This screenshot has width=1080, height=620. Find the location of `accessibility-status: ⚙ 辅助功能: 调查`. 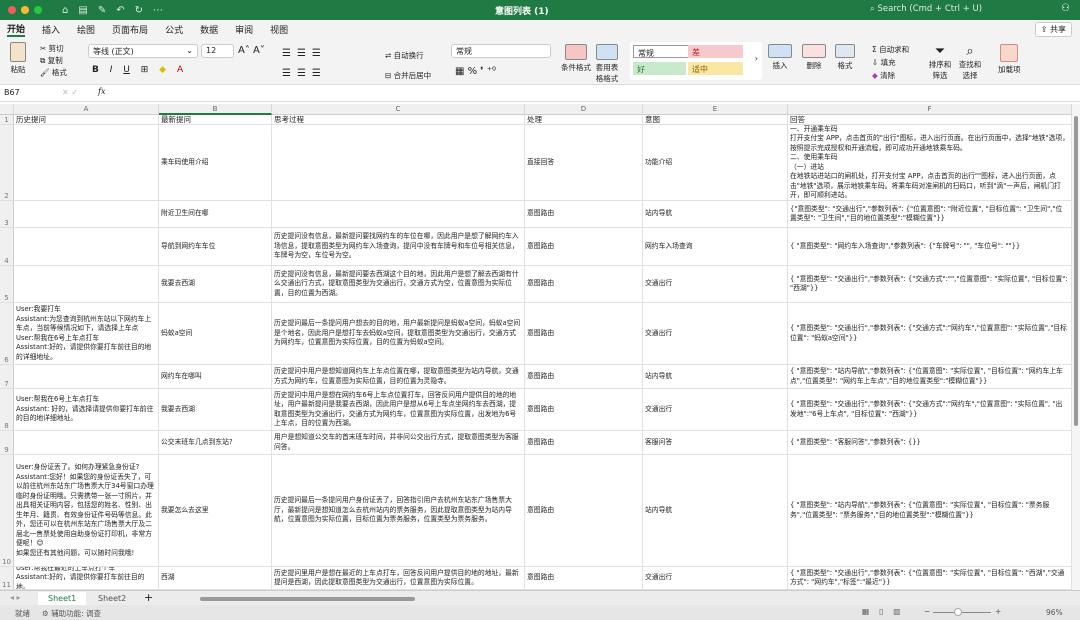

accessibility-status: ⚙ 辅助功能: 调查 is located at coordinates (71, 613).